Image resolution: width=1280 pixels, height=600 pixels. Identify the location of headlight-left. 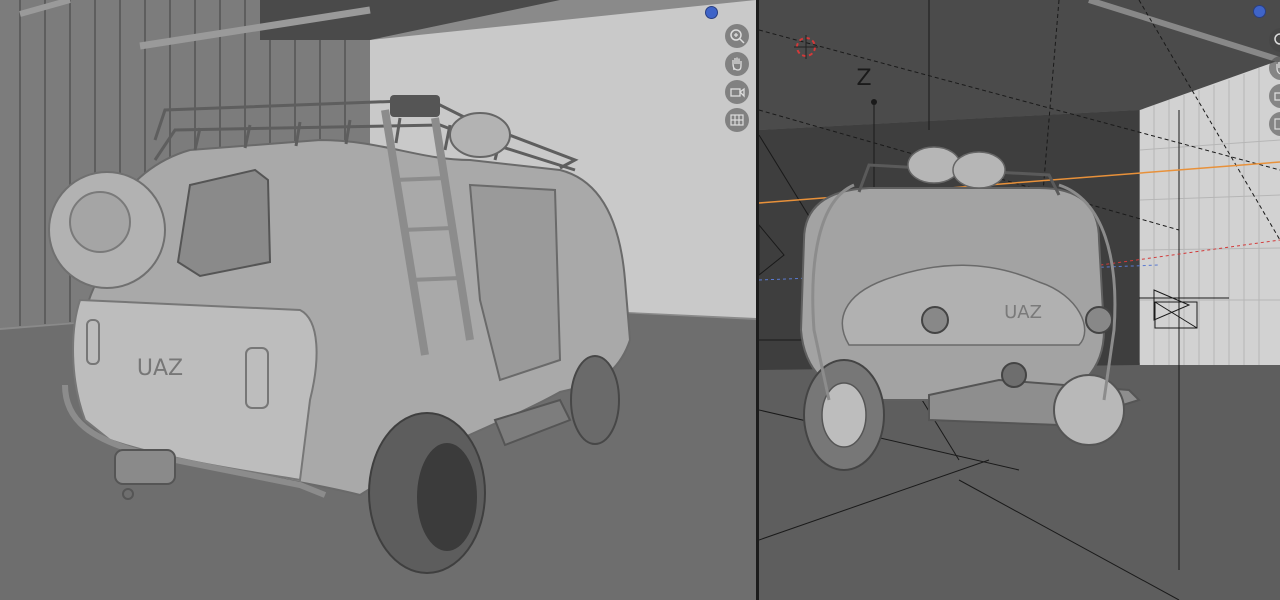
(935, 320).